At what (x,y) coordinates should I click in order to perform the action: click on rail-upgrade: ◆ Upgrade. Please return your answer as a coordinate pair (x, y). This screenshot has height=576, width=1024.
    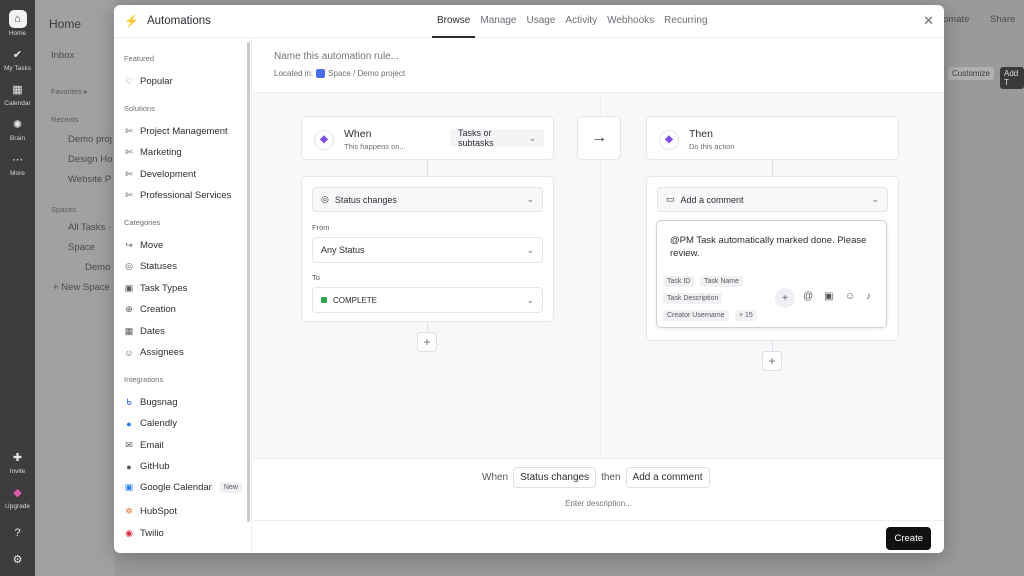
    Looking at the image, I should click on (17, 497).